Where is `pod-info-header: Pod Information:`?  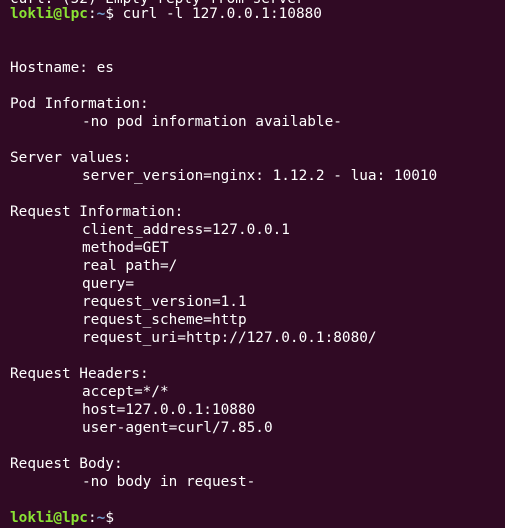
pod-info-header: Pod Information: is located at coordinates (79, 104).